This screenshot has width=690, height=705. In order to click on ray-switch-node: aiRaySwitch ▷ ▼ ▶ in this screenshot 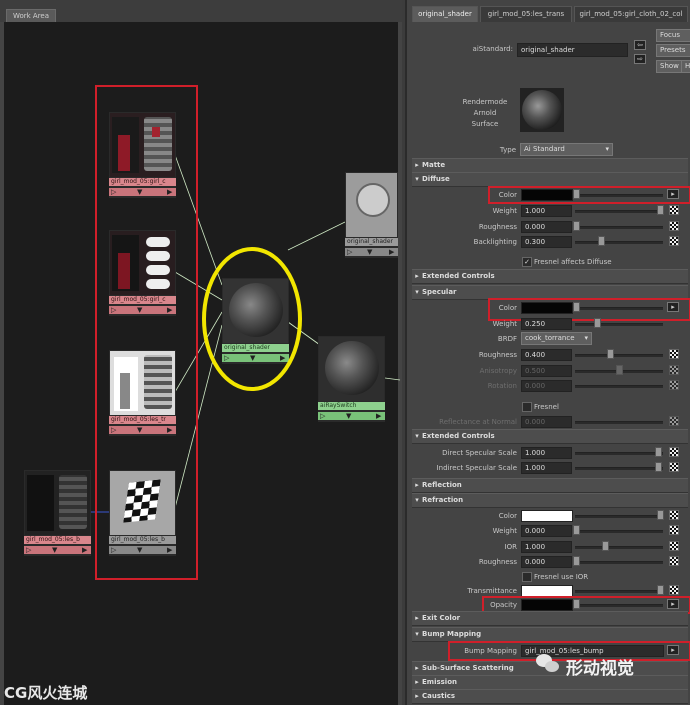, I will do `click(351, 379)`.